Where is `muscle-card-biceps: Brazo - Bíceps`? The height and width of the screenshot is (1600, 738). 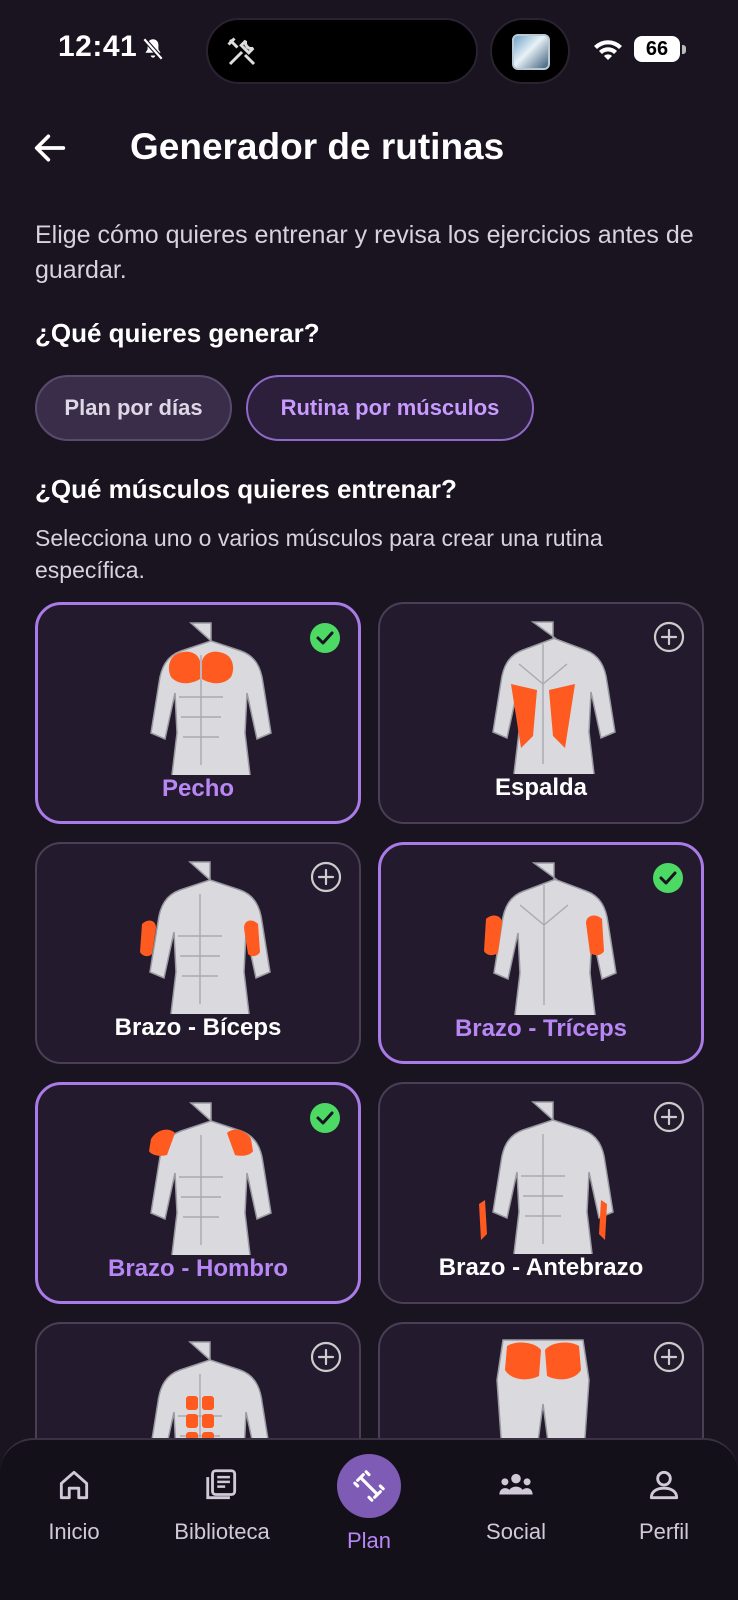
muscle-card-biceps: Brazo - Bíceps is located at coordinates (198, 953).